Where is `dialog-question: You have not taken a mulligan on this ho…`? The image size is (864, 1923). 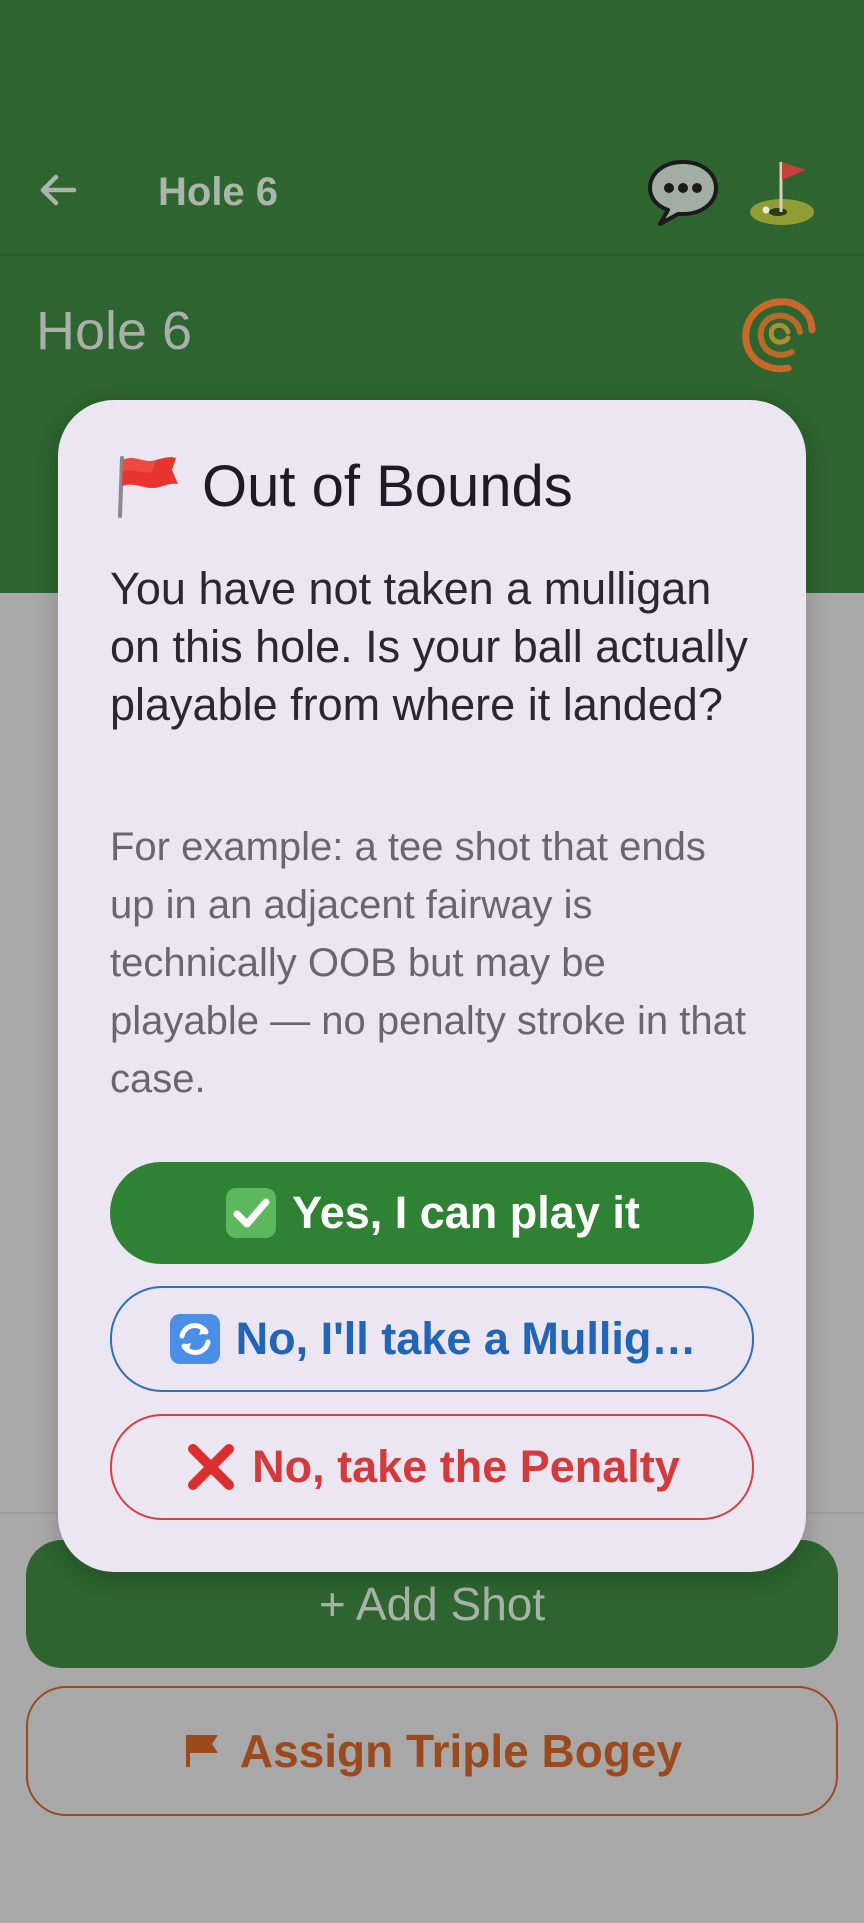
dialog-question: You have not taken a mulligan on this ho… is located at coordinates (429, 646).